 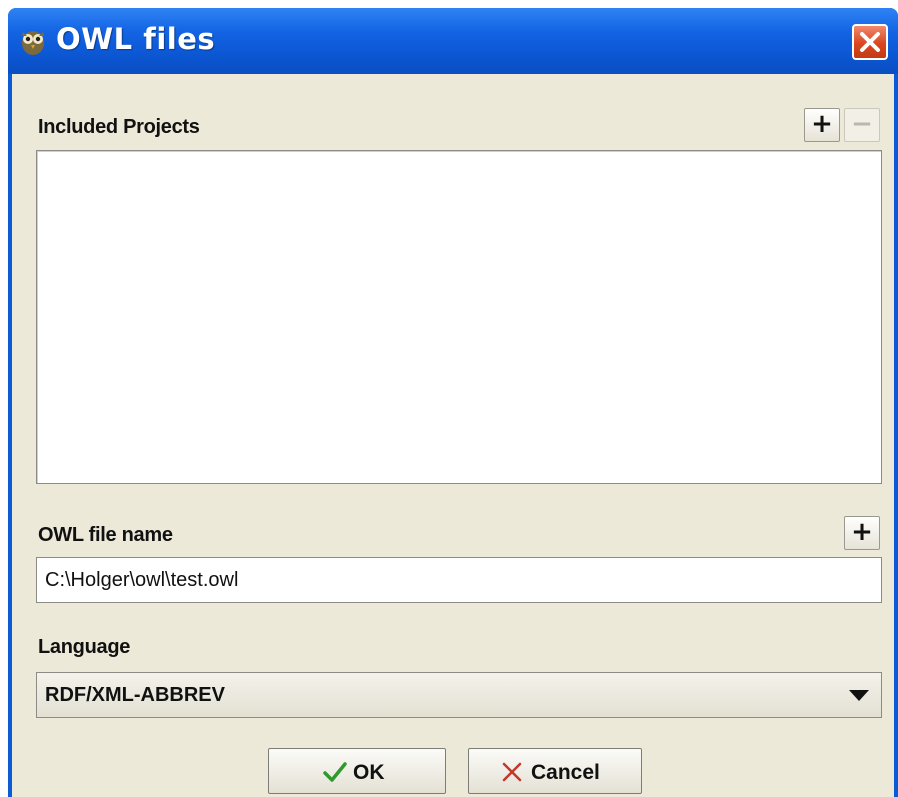 What do you see at coordinates (335, 772) in the screenshot?
I see `checkmark-icon` at bounding box center [335, 772].